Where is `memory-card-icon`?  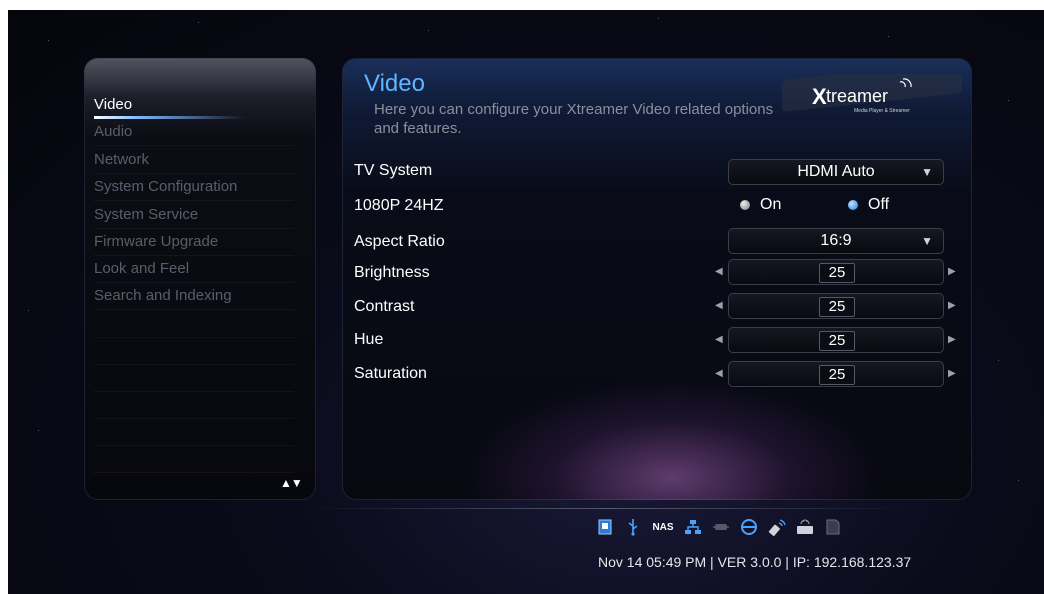
memory-card-icon is located at coordinates (833, 527).